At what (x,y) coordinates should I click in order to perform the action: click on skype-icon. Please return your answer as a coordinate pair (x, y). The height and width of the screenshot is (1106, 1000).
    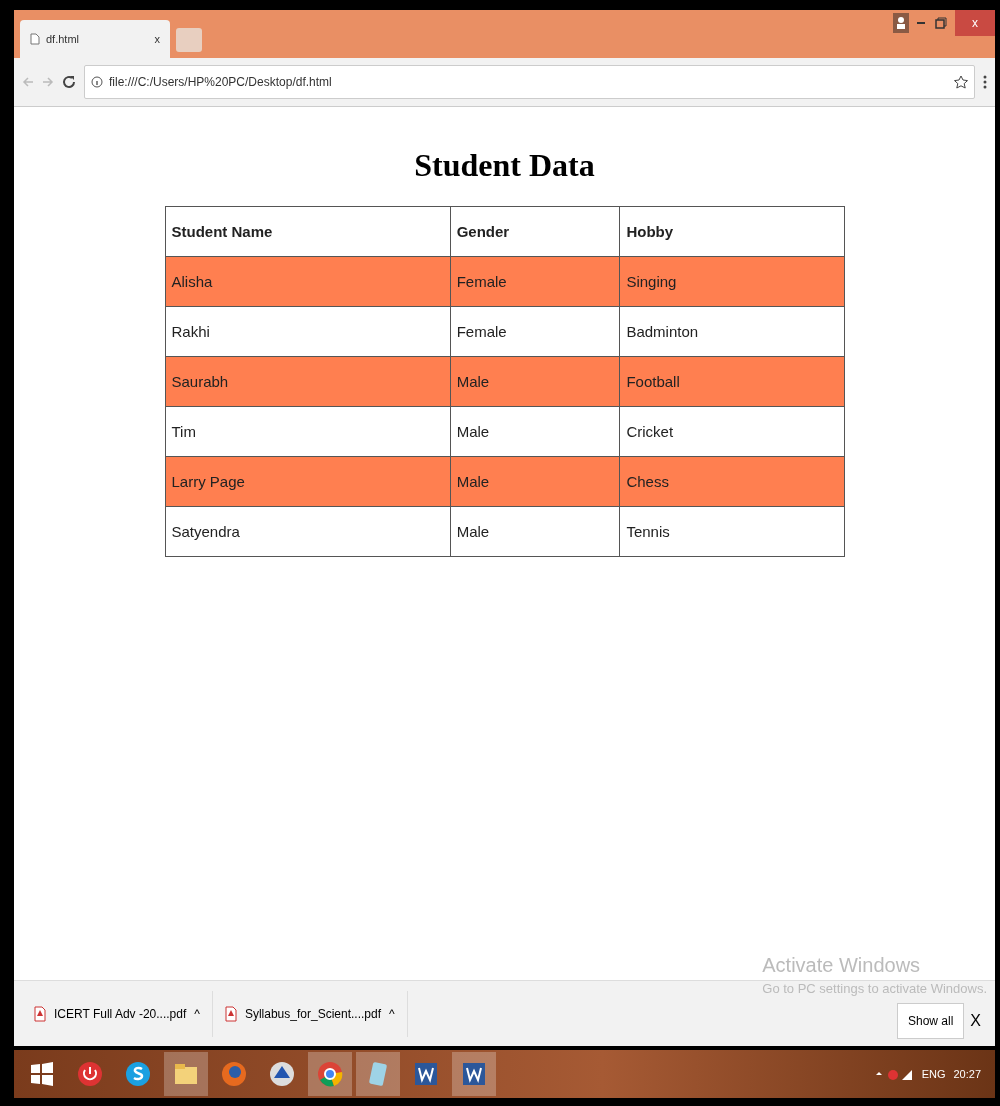
    Looking at the image, I should click on (138, 1074).